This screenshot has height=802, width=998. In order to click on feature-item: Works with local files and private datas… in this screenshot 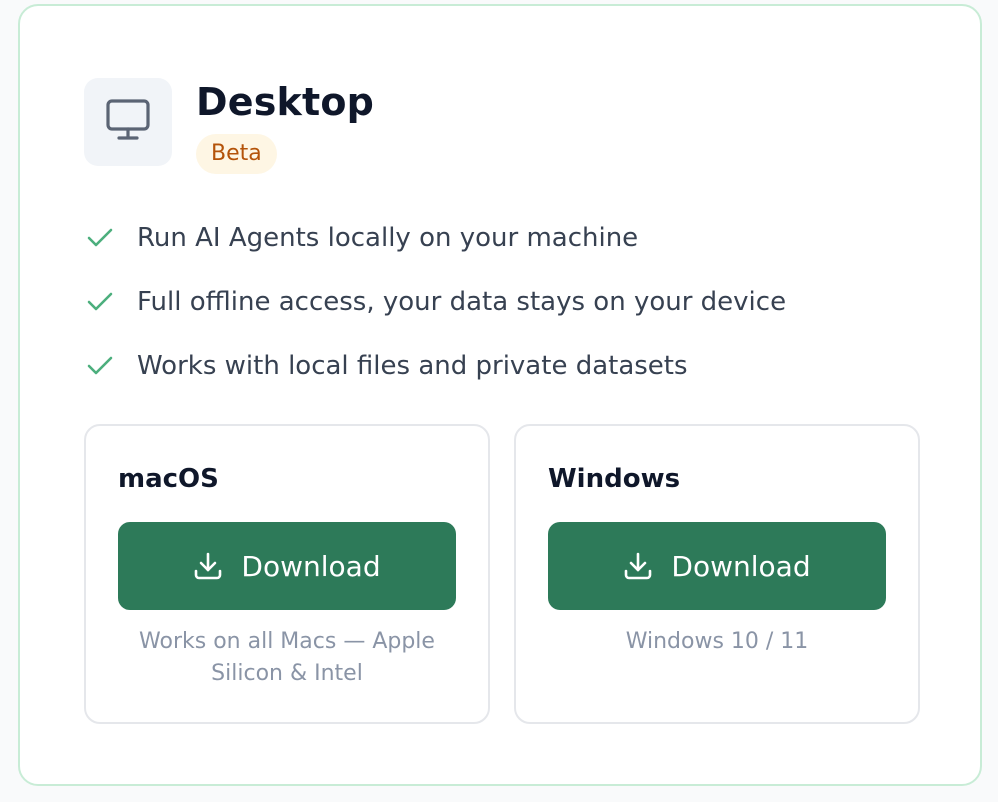, I will do `click(435, 366)`.